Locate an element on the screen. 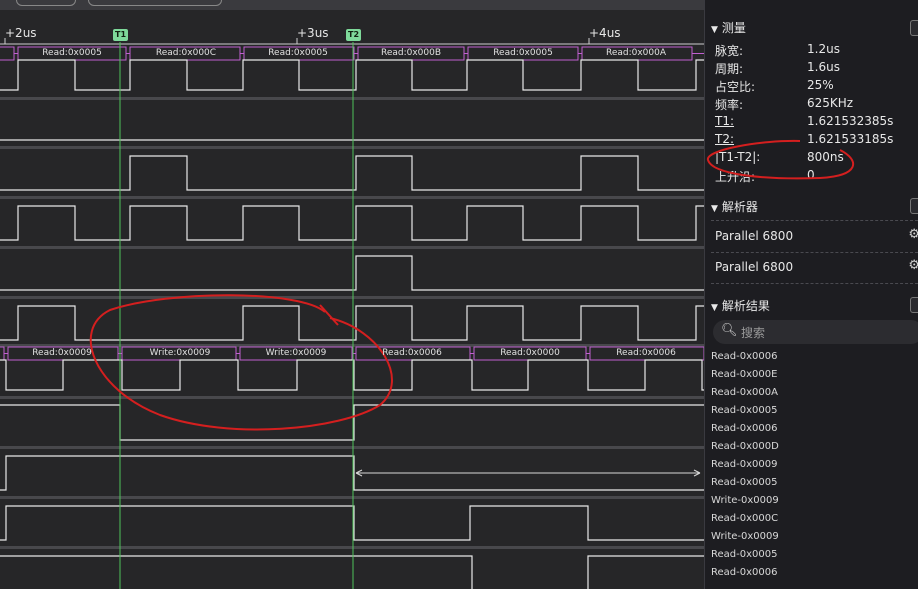 The width and height of the screenshot is (918, 589). result-item: Read-0x000C is located at coordinates (744, 518).